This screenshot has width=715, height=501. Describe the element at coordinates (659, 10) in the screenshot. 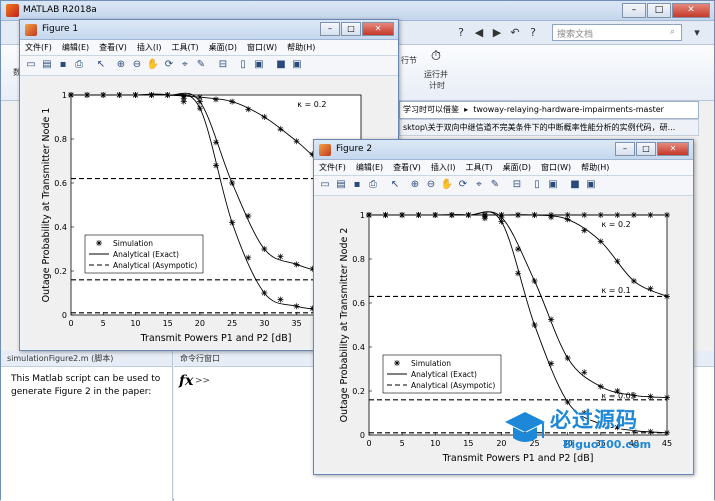

I see `maximize-button: □` at that location.